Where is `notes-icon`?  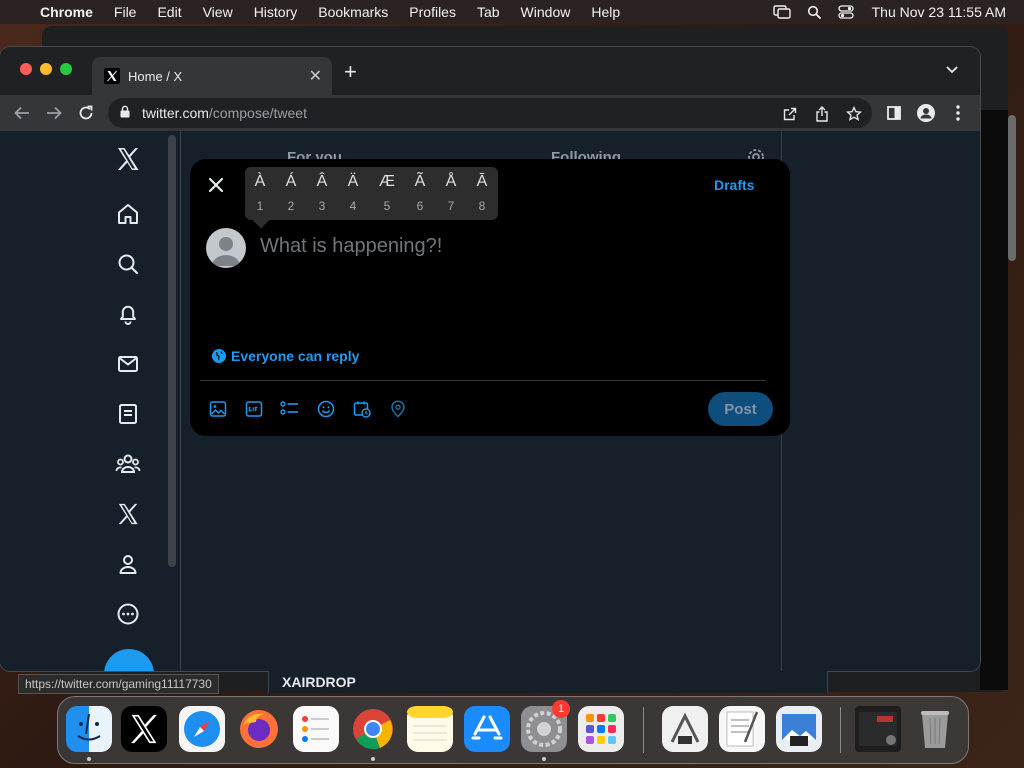
notes-icon is located at coordinates (430, 729).